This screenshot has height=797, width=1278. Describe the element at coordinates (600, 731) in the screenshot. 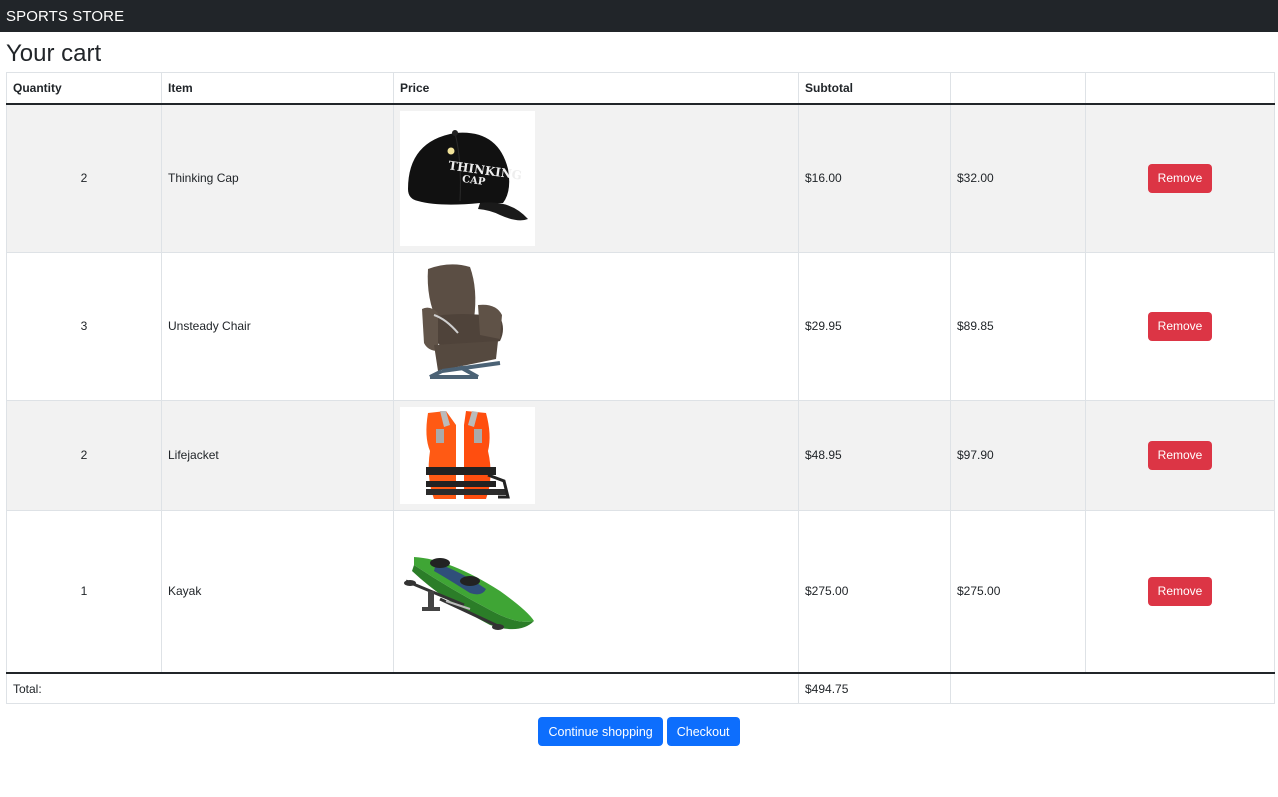

I see `continue-shopping-button: Continue shopping` at that location.